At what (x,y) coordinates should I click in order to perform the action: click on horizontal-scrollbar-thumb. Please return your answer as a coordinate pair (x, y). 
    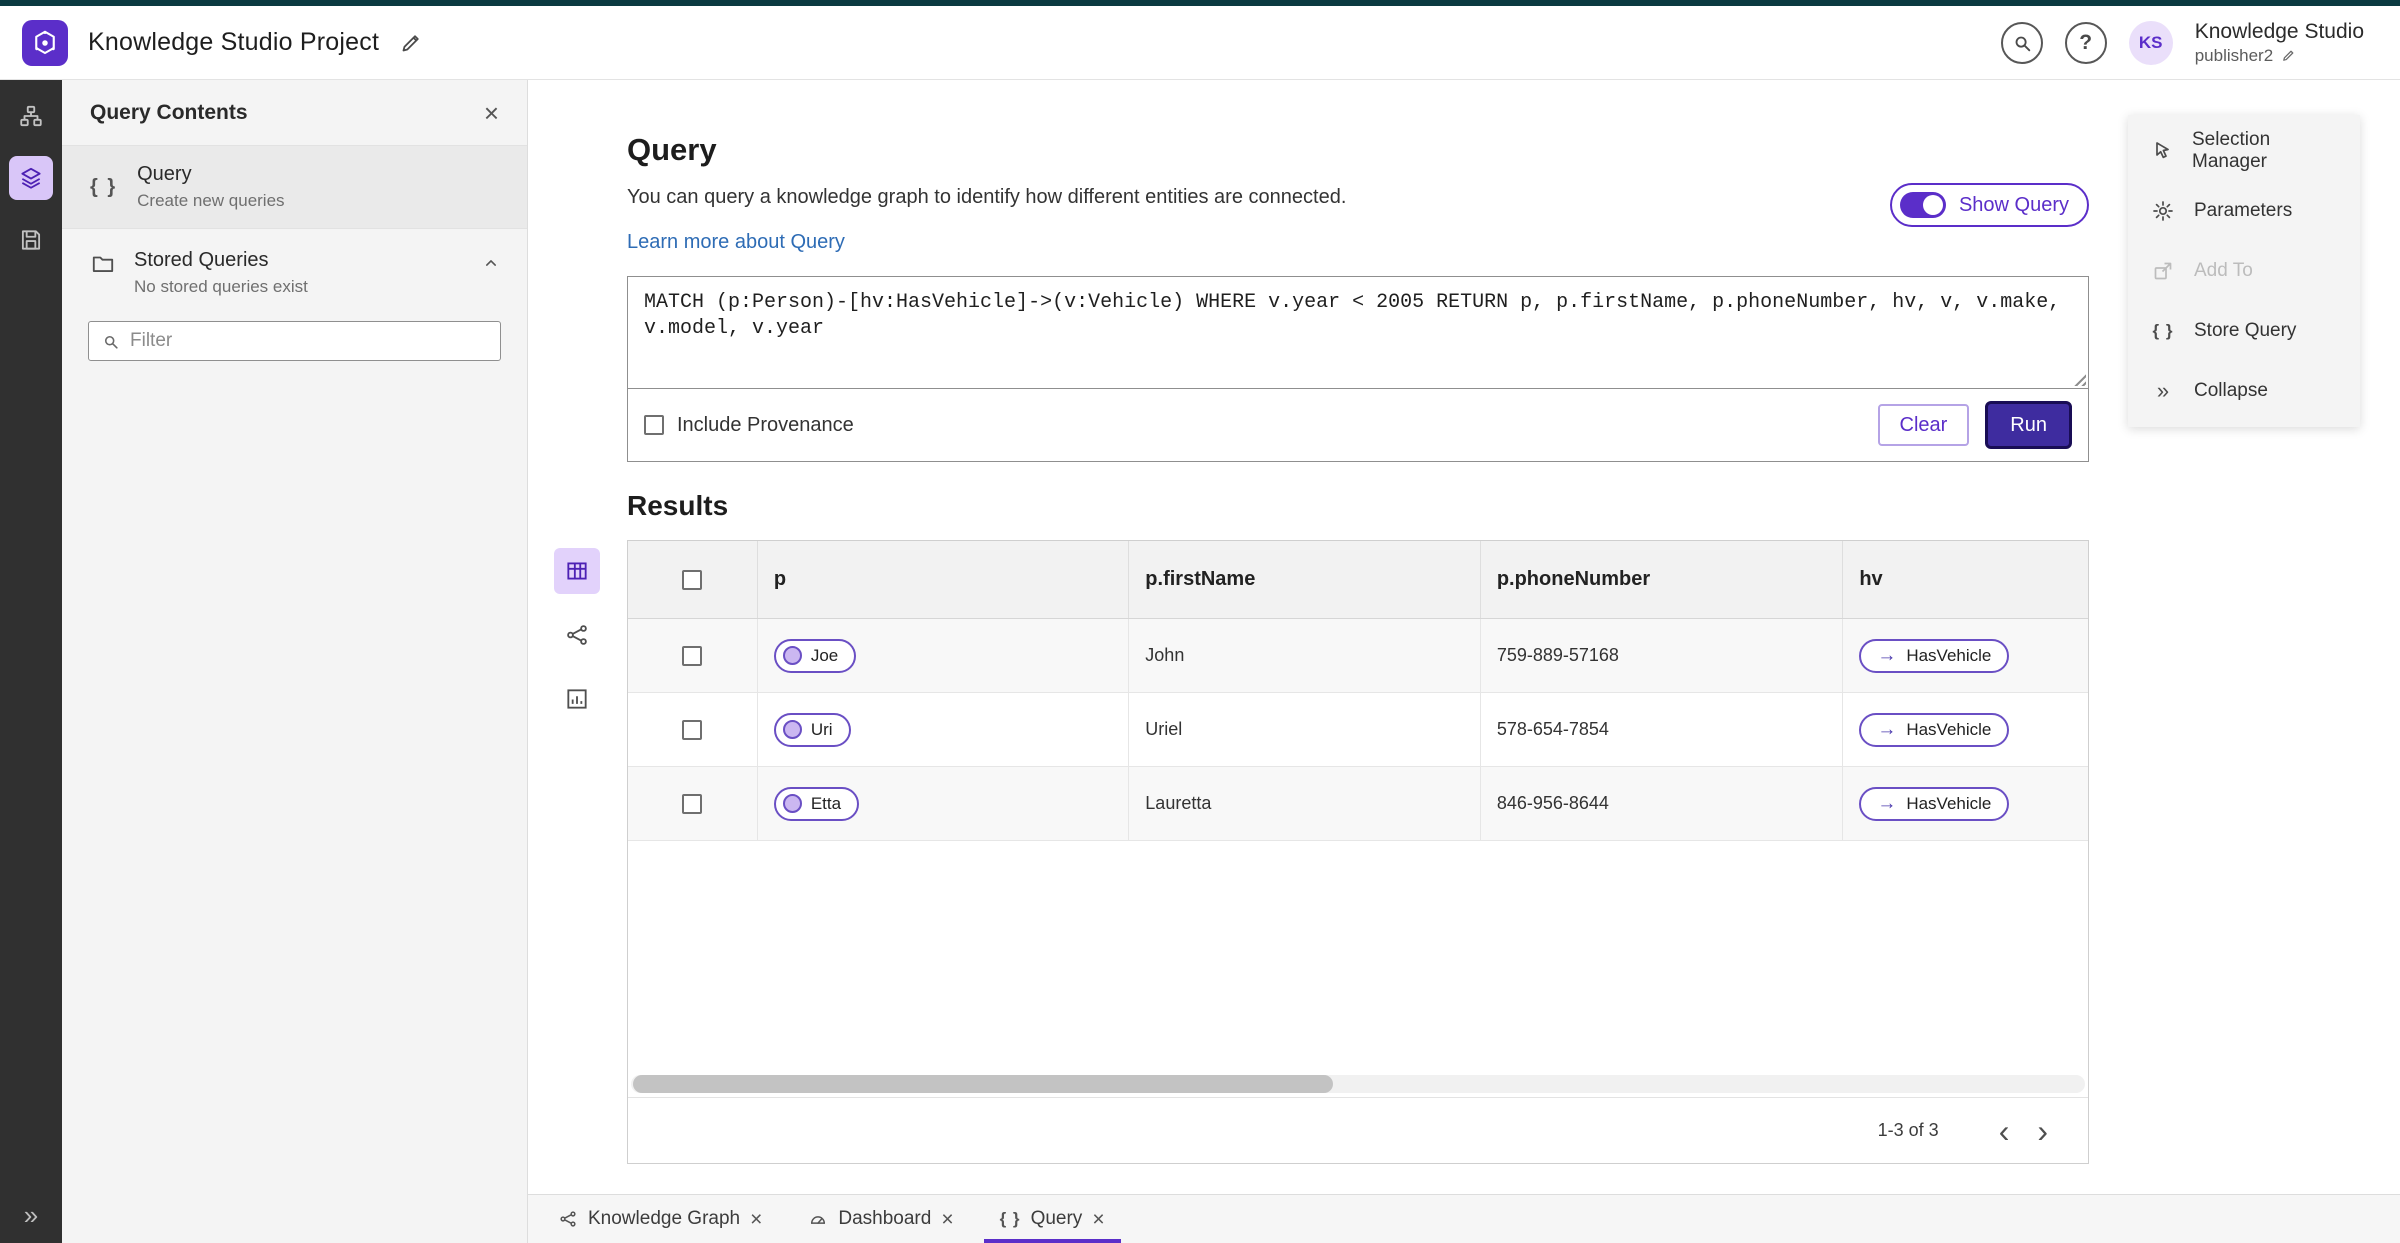
    Looking at the image, I should click on (983, 1084).